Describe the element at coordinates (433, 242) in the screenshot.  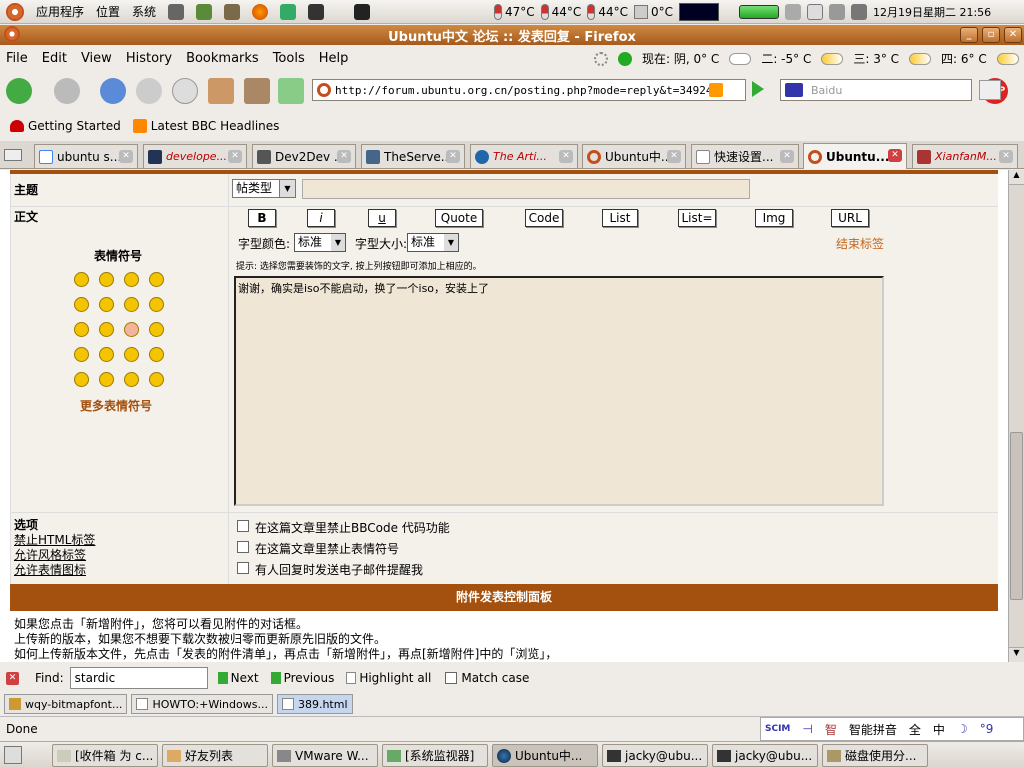
I see `font-size-select: 标准 ▼` at that location.